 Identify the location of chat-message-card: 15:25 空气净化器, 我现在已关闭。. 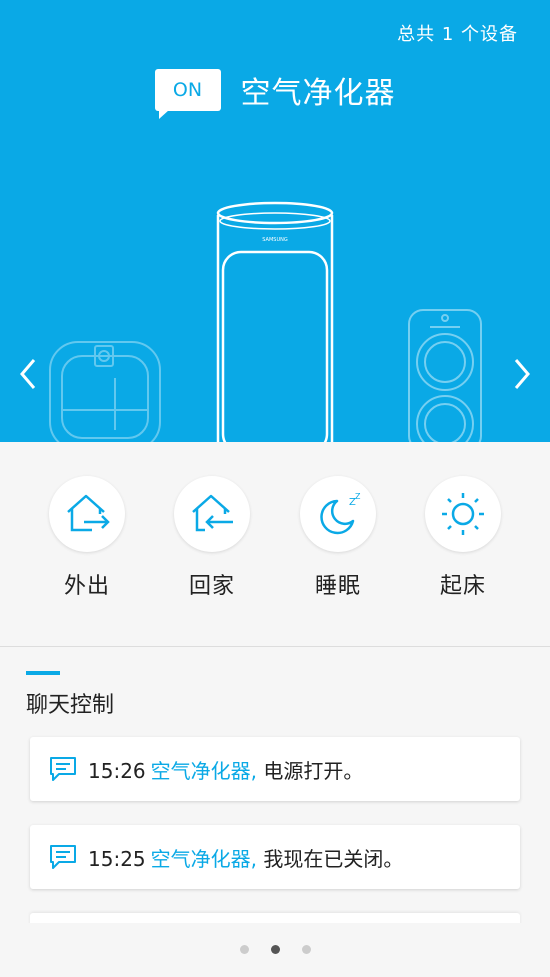
(275, 857).